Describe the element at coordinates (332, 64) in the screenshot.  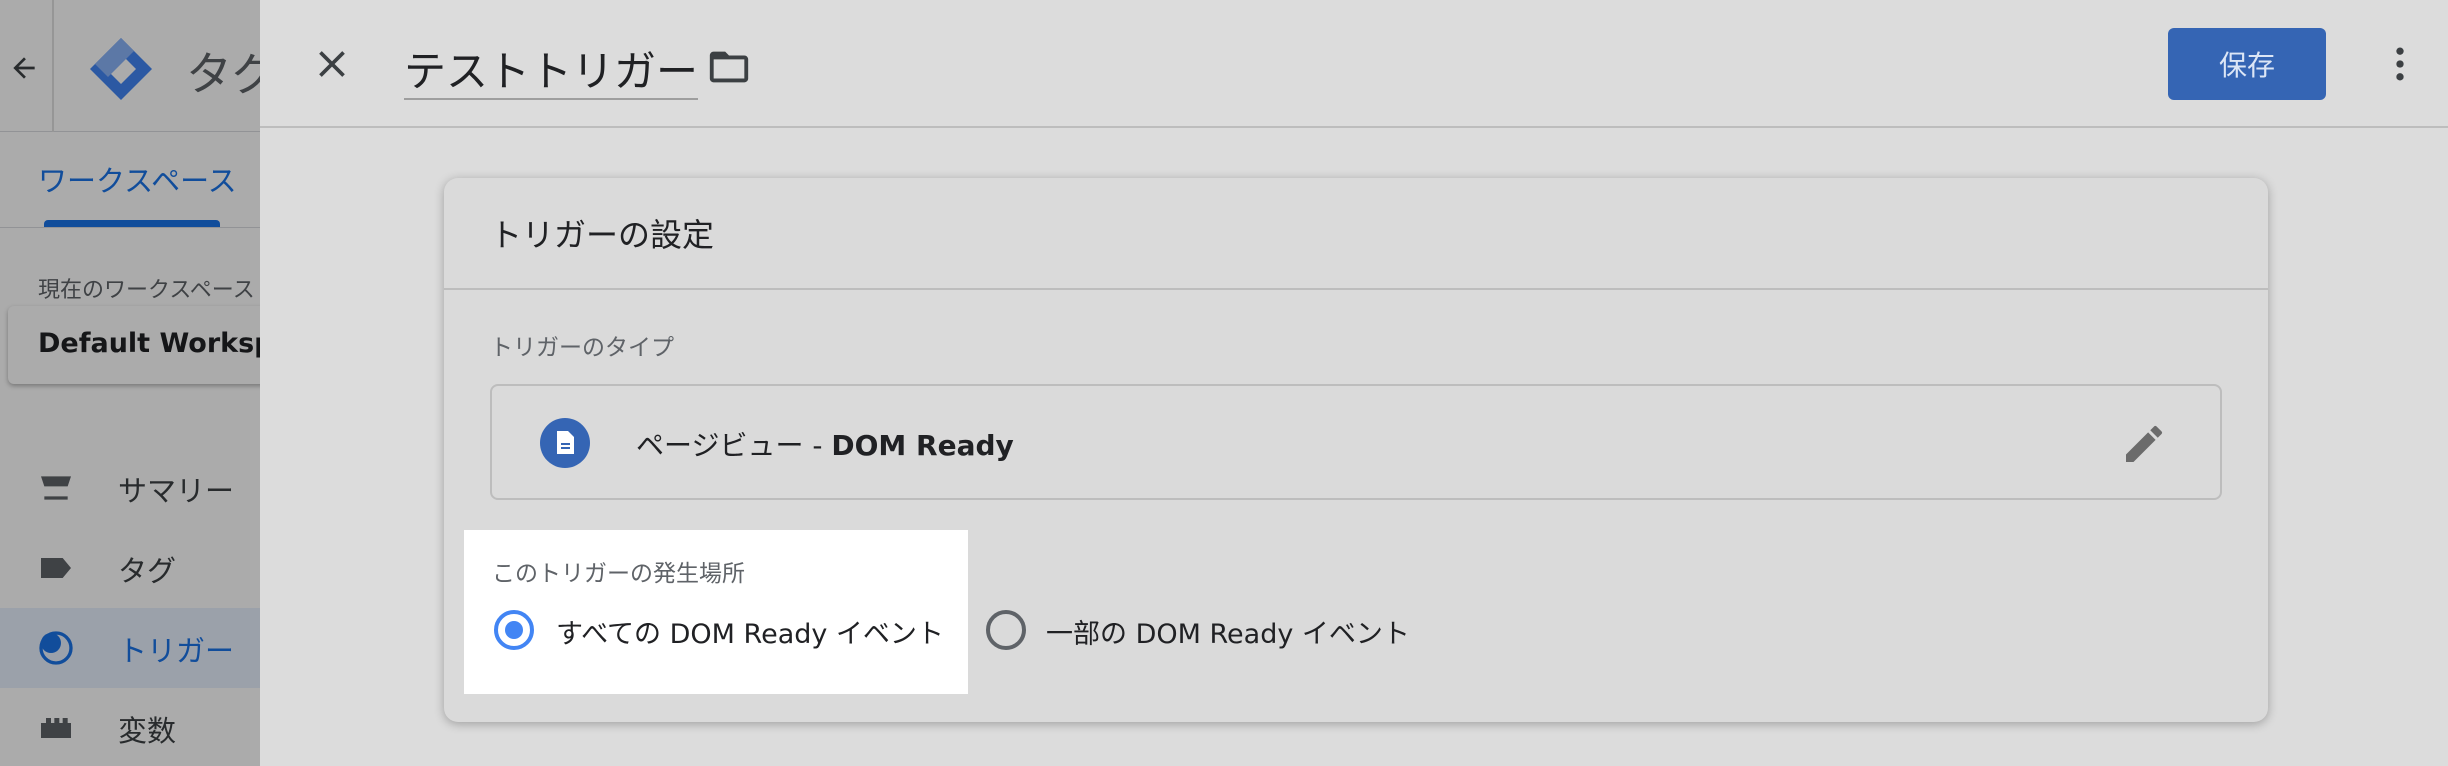
I see `close-icon` at that location.